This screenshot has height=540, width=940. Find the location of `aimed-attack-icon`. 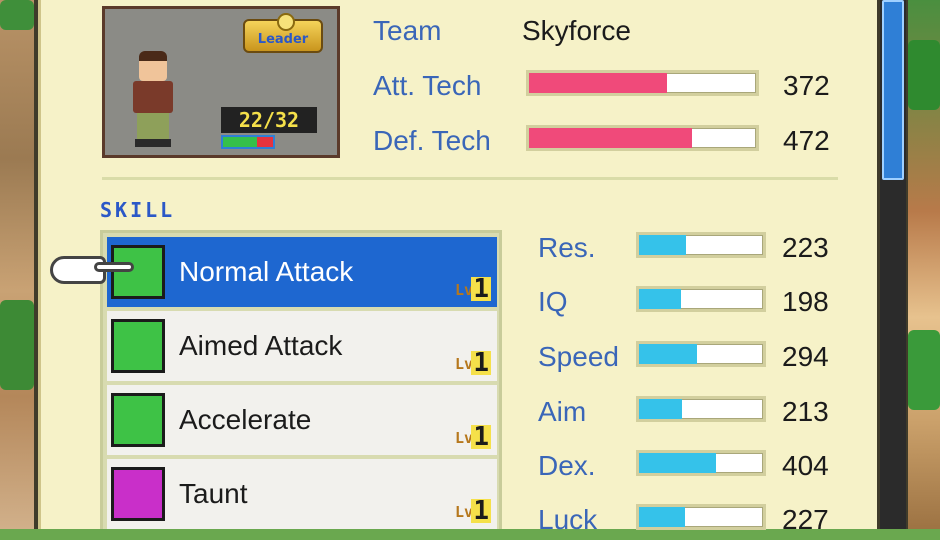

aimed-attack-icon is located at coordinates (138, 346).